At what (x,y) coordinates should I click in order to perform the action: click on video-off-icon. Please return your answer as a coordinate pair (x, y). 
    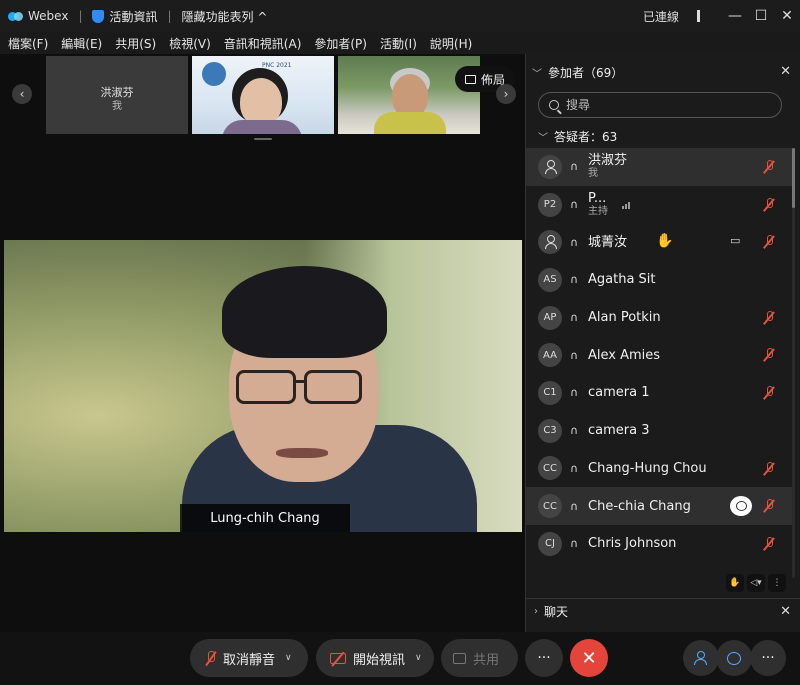
    Looking at the image, I should click on (338, 658).